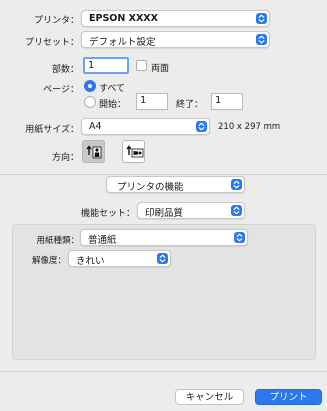 This screenshot has width=327, height=411. What do you see at coordinates (288, 397) in the screenshot?
I see `print-button: プリント` at bounding box center [288, 397].